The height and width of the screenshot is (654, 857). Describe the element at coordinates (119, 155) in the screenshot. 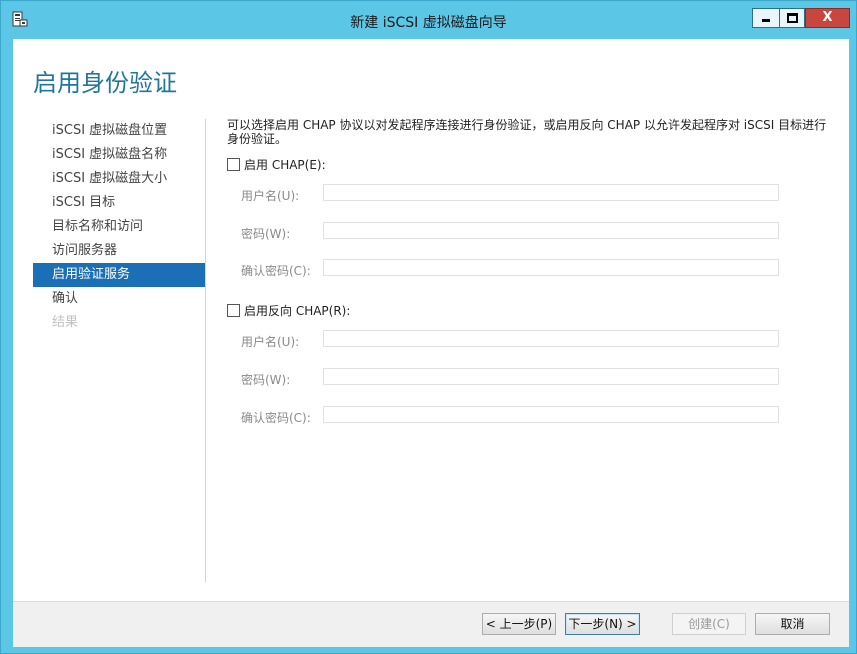

I see `nav-item-disk-name: iSCSI 虚拟磁盘名称` at that location.